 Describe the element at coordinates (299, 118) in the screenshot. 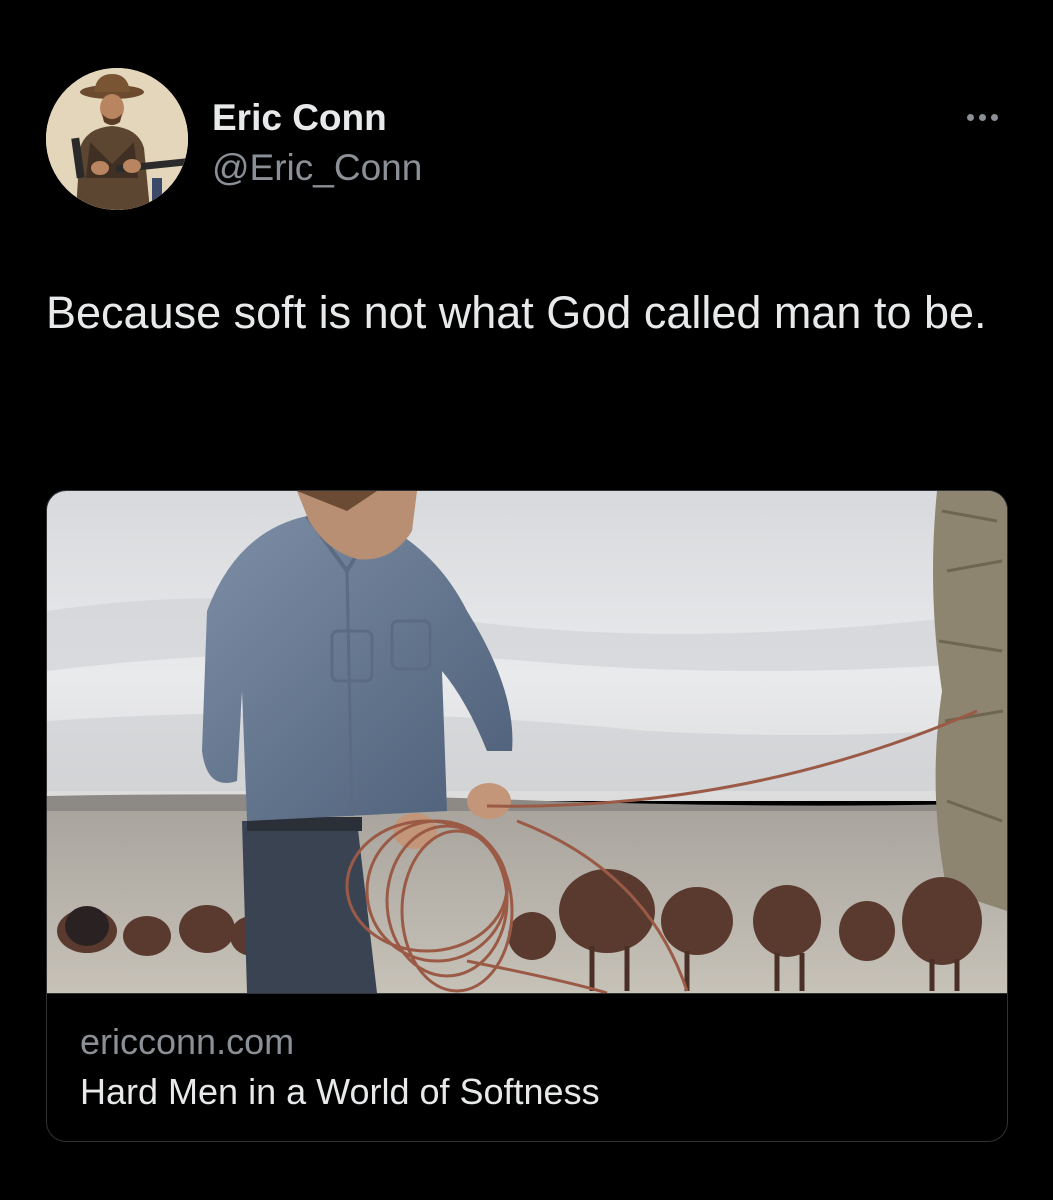

I see `author-display-name: Eric Conn` at that location.